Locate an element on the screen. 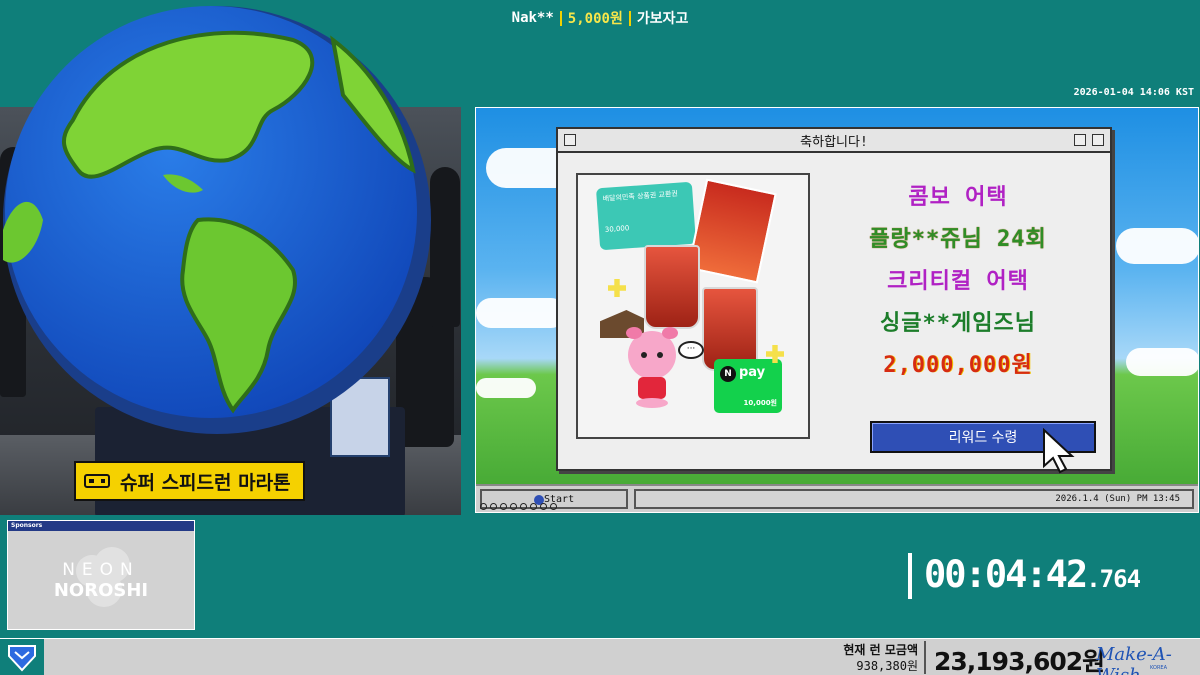 The image size is (1200, 675). sparkle-icon is located at coordinates (617, 288).